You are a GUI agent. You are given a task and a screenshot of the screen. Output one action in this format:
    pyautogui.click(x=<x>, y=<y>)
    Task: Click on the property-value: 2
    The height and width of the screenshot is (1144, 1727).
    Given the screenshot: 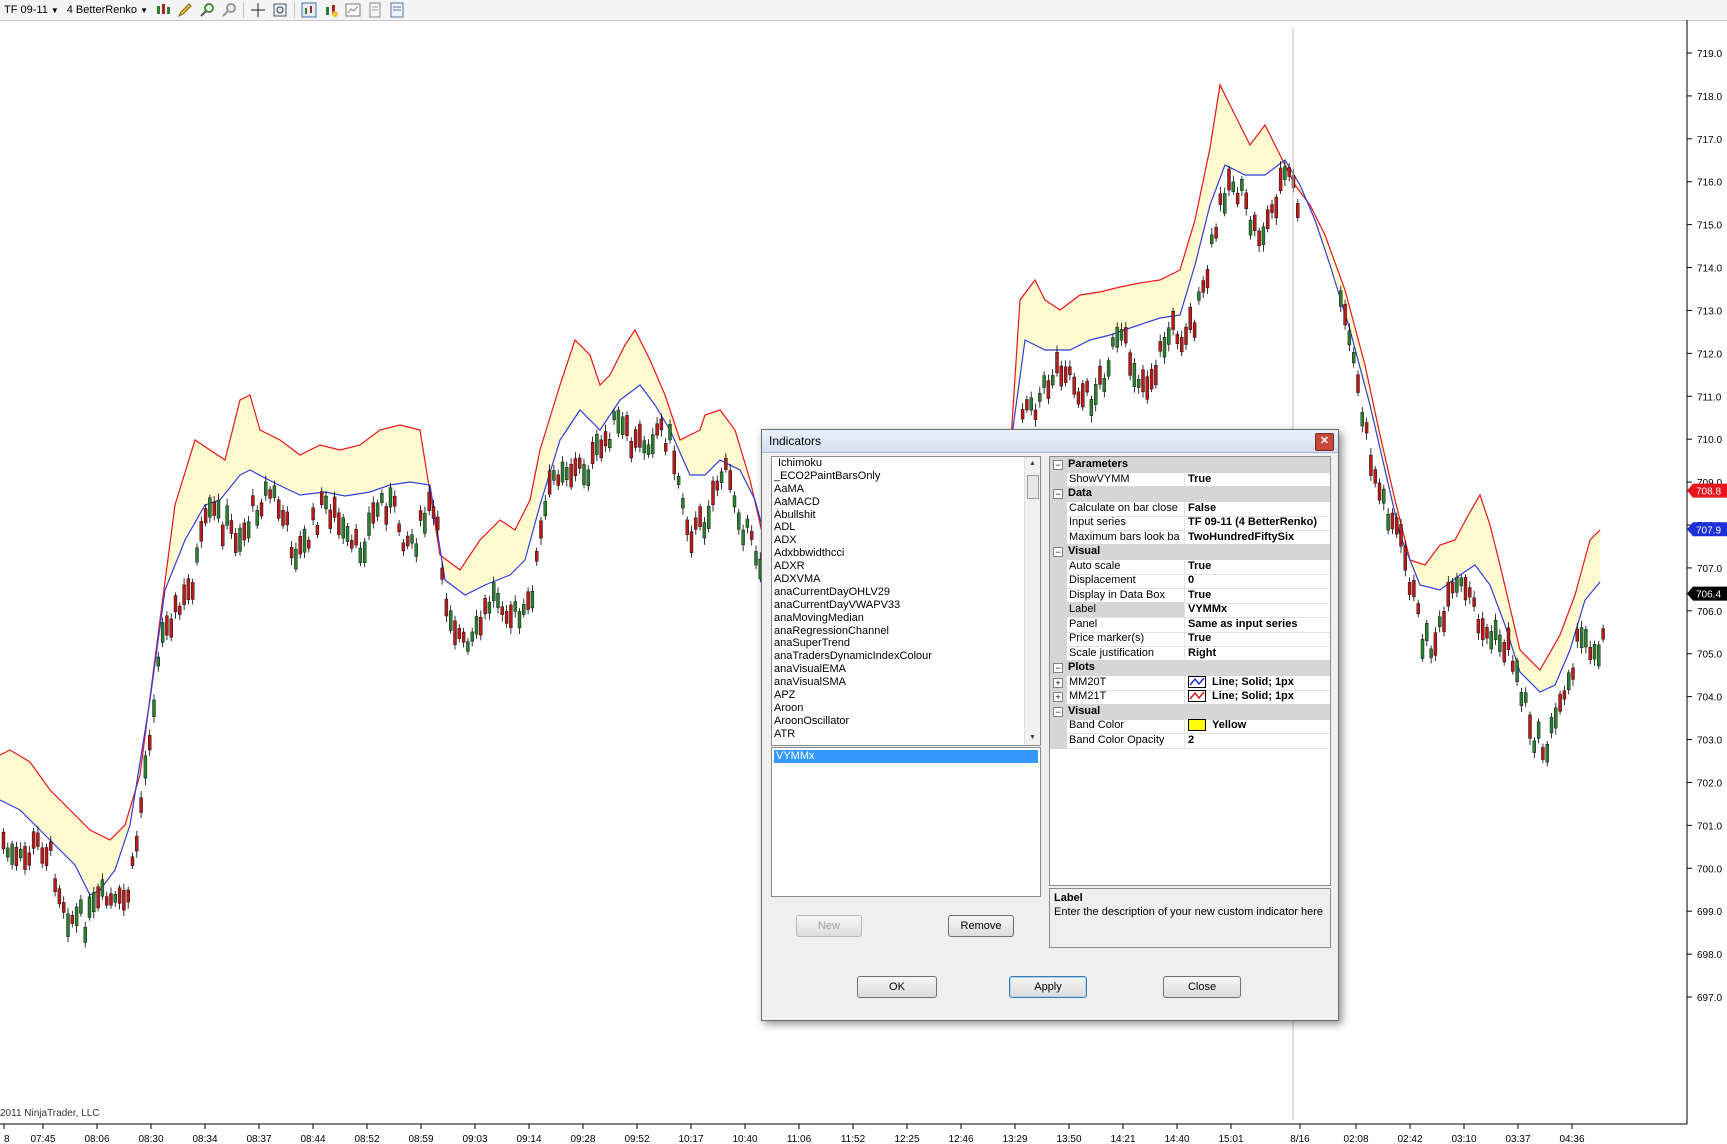 What is the action you would take?
    pyautogui.click(x=1257, y=740)
    